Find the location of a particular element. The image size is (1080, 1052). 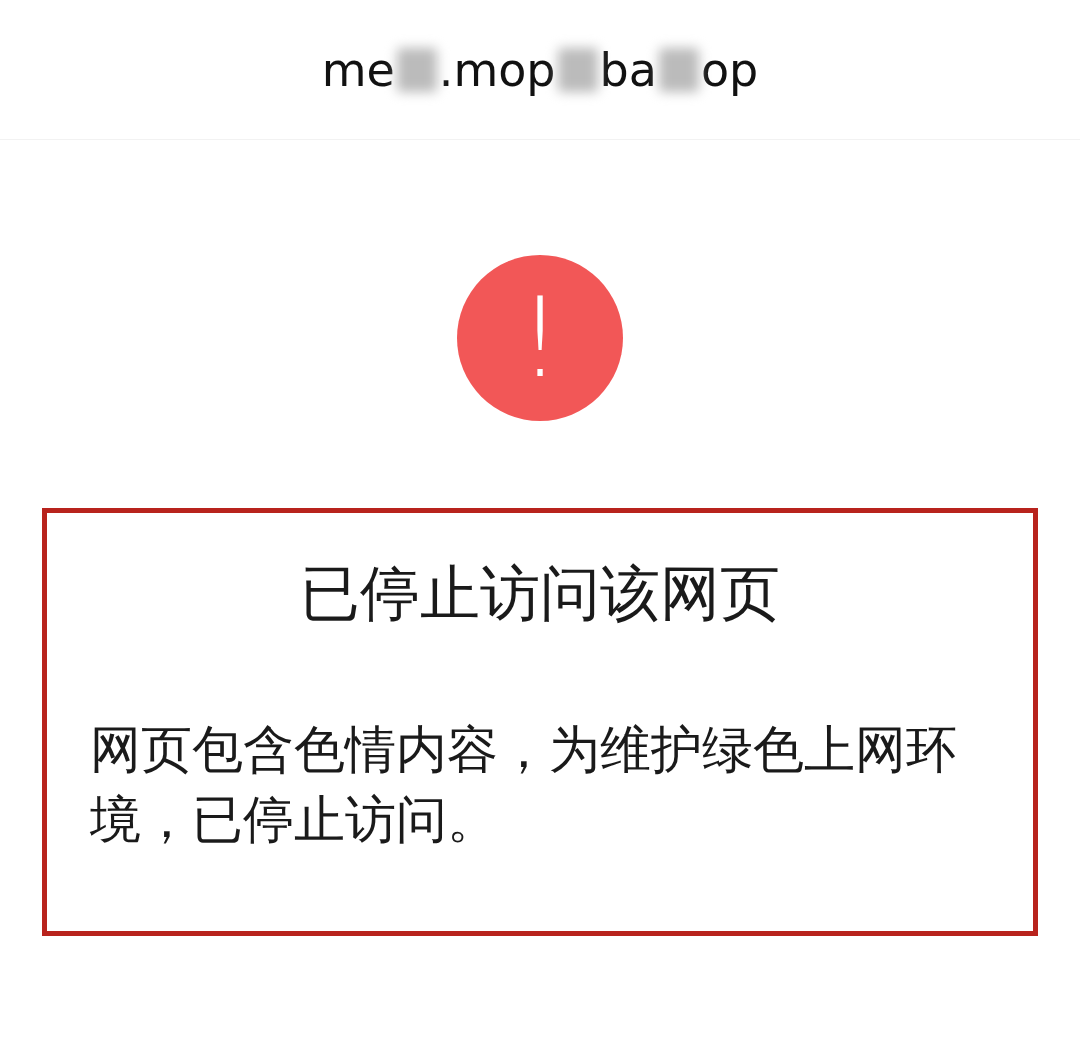

warning-icon: ! is located at coordinates (540, 338).